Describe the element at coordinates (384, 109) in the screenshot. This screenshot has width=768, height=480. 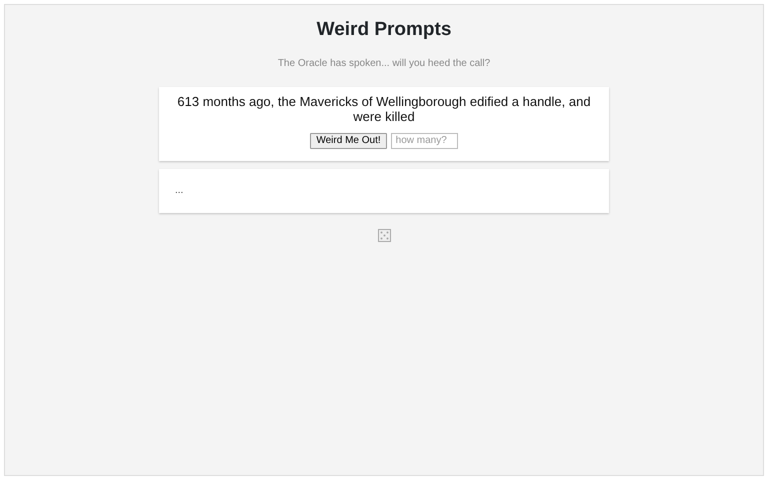
I see `prompt-text: 613 months ago, the Mavericks of Wellingborough edified a handle, and were killed` at that location.